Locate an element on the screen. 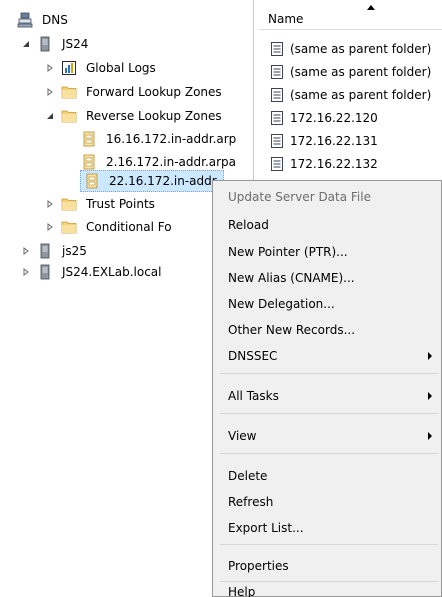  menu-item-all-tasks: All Tasks is located at coordinates (329, 396).